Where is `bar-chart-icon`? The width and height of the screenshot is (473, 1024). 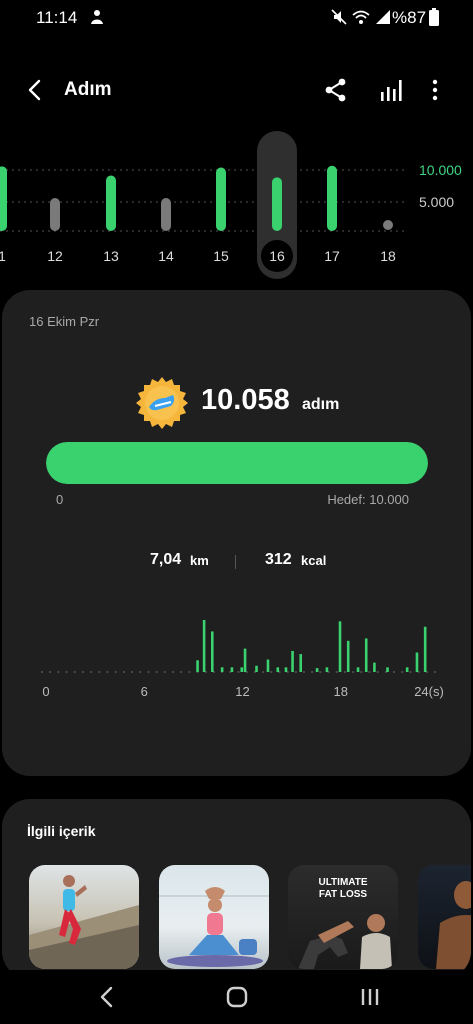 bar-chart-icon is located at coordinates (391, 90).